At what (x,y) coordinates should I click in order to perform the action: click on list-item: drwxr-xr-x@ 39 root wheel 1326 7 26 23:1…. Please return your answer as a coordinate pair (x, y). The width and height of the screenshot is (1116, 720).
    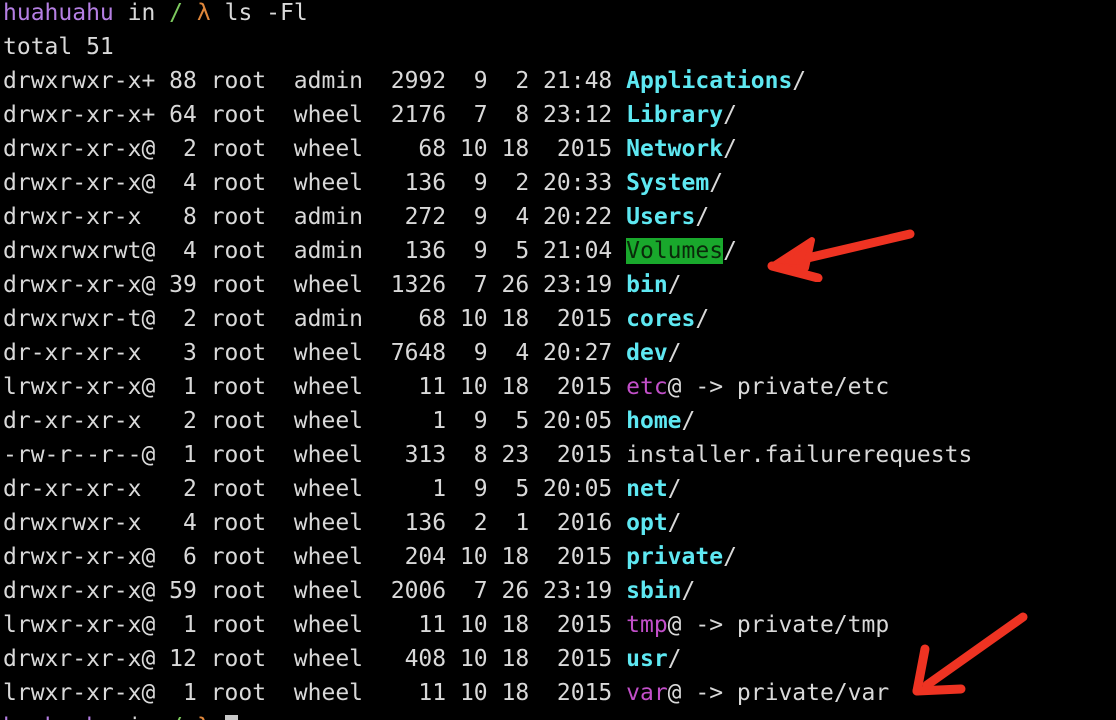
    Looking at the image, I should click on (558, 285).